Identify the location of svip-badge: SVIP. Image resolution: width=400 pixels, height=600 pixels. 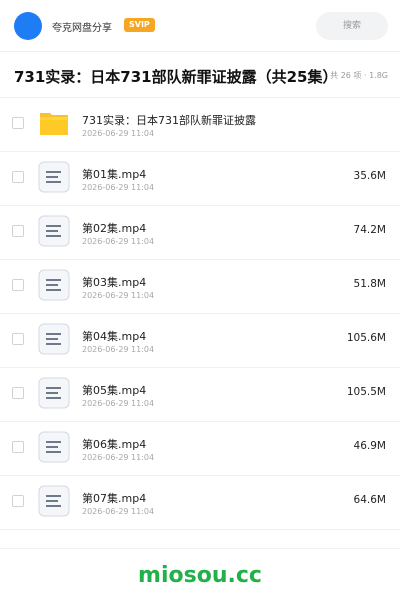
(139, 25).